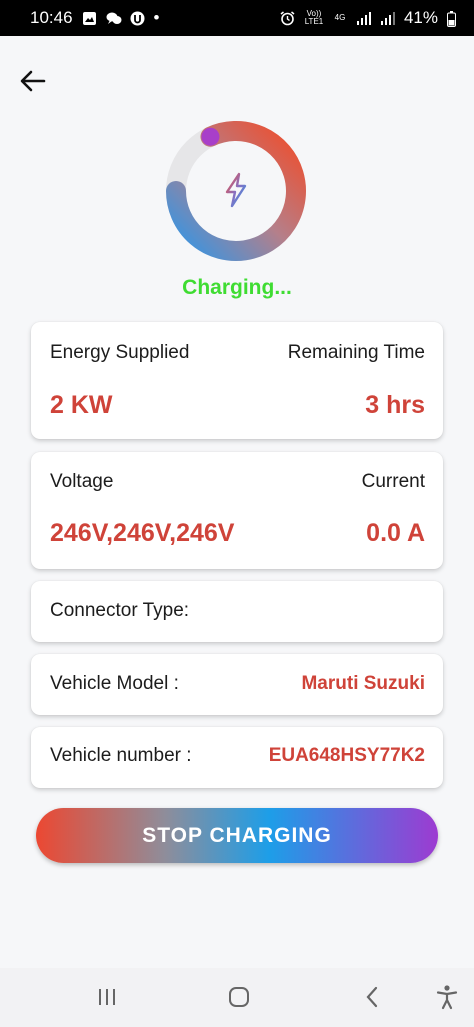 The image size is (474, 1027). What do you see at coordinates (237, 18) in the screenshot?
I see `status-bar: 10:46 • Vo)) LTE1 4G 41%` at bounding box center [237, 18].